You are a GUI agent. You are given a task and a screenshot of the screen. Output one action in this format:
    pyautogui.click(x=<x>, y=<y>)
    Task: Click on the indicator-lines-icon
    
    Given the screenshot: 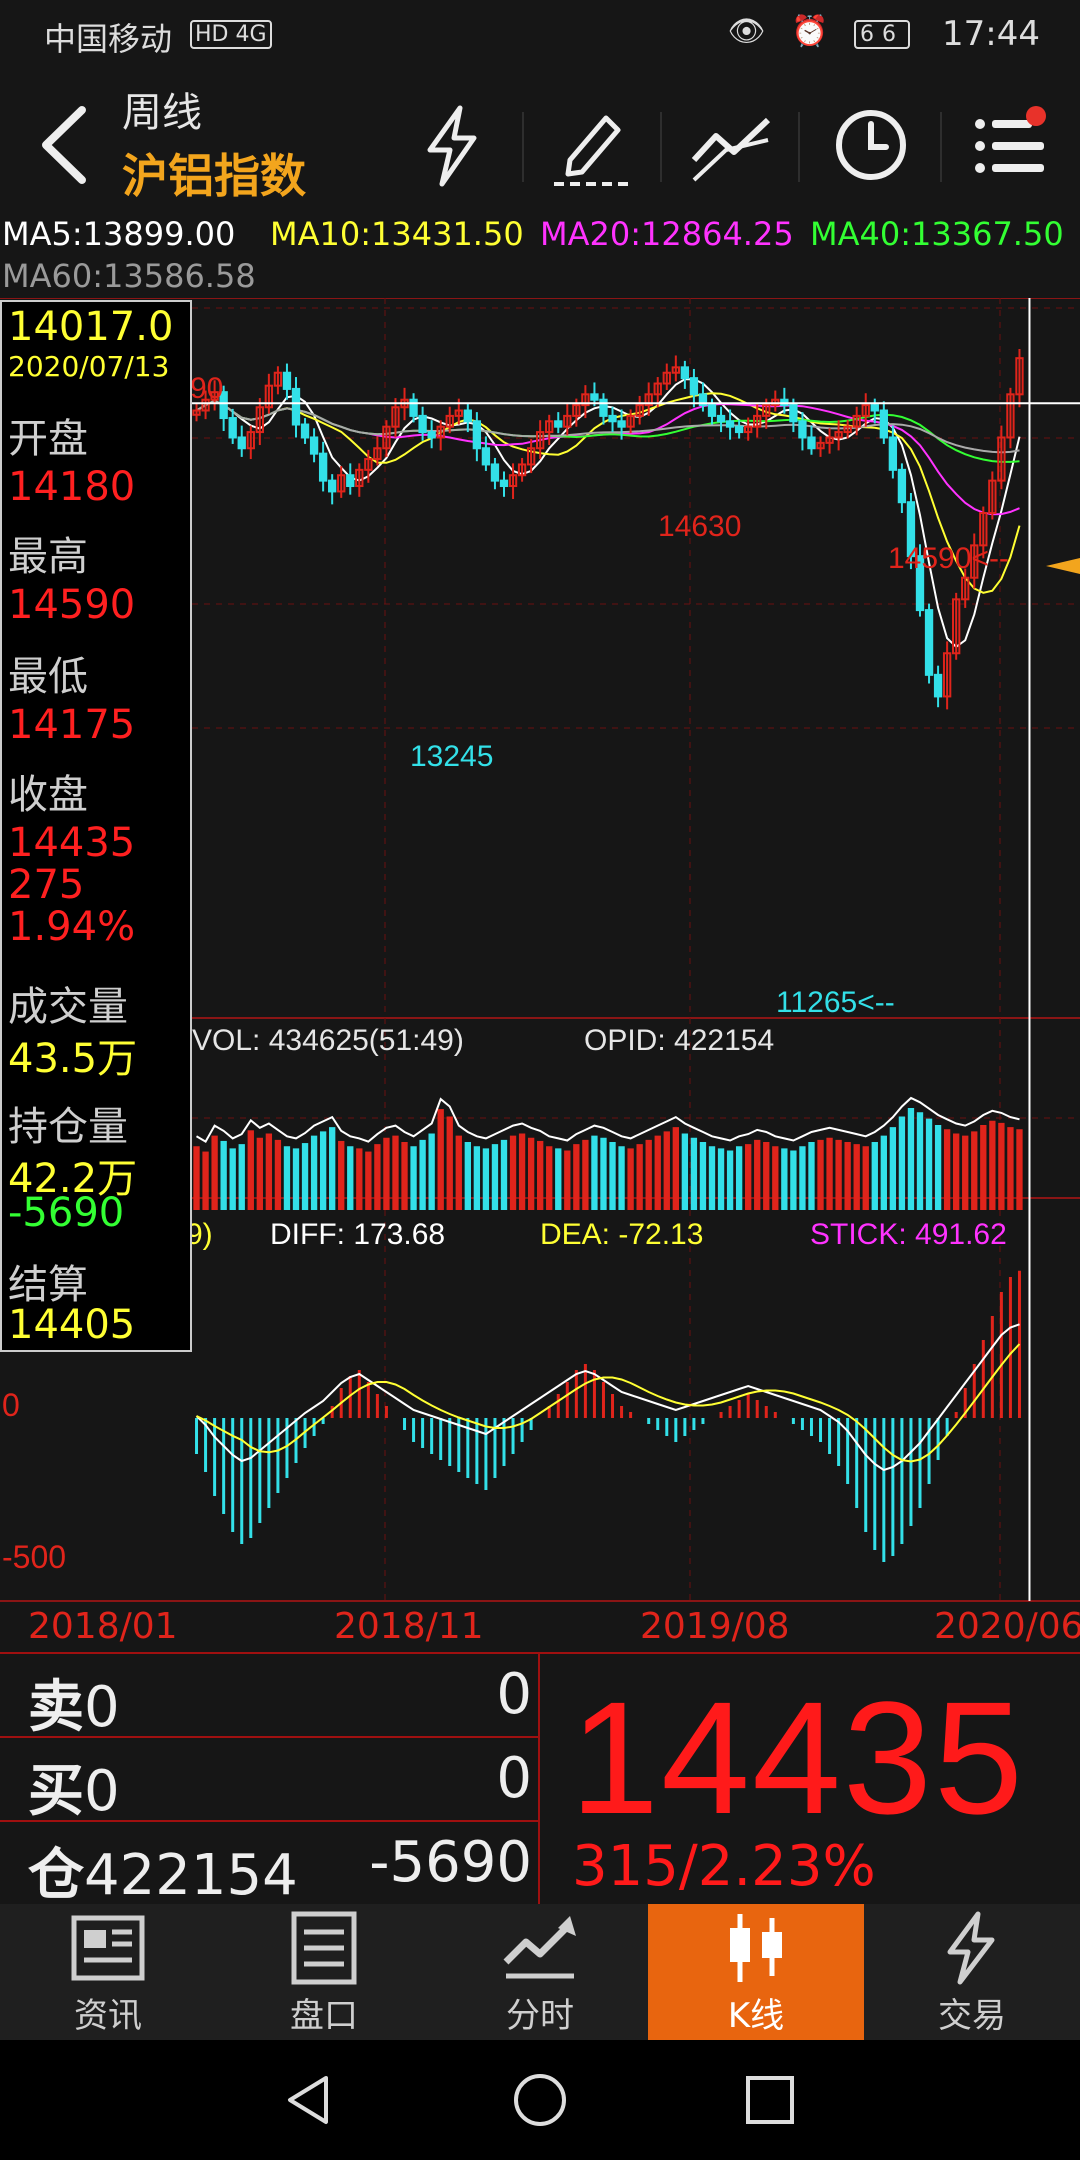 What is the action you would take?
    pyautogui.click(x=731, y=145)
    